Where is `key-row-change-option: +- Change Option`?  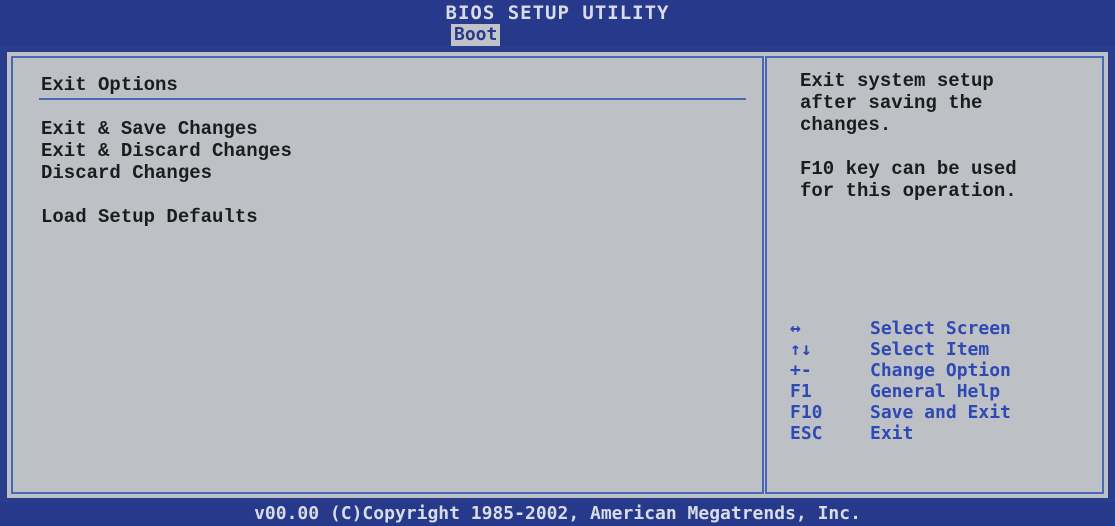
key-row-change-option: +- Change Option is located at coordinates (900, 370).